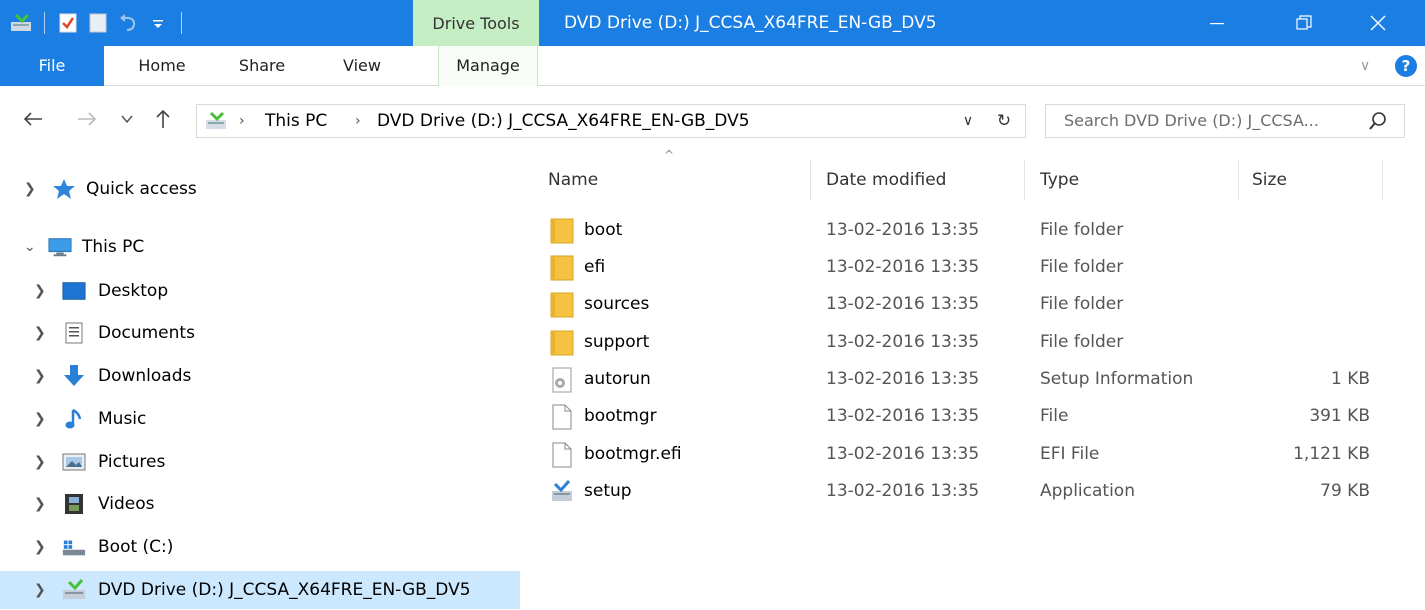 The width and height of the screenshot is (1425, 610). Describe the element at coordinates (750, 23) in the screenshot. I see `window-title: DVD Drive (D:) J_CCSA_X64FRE_EN-GB_DV5` at that location.